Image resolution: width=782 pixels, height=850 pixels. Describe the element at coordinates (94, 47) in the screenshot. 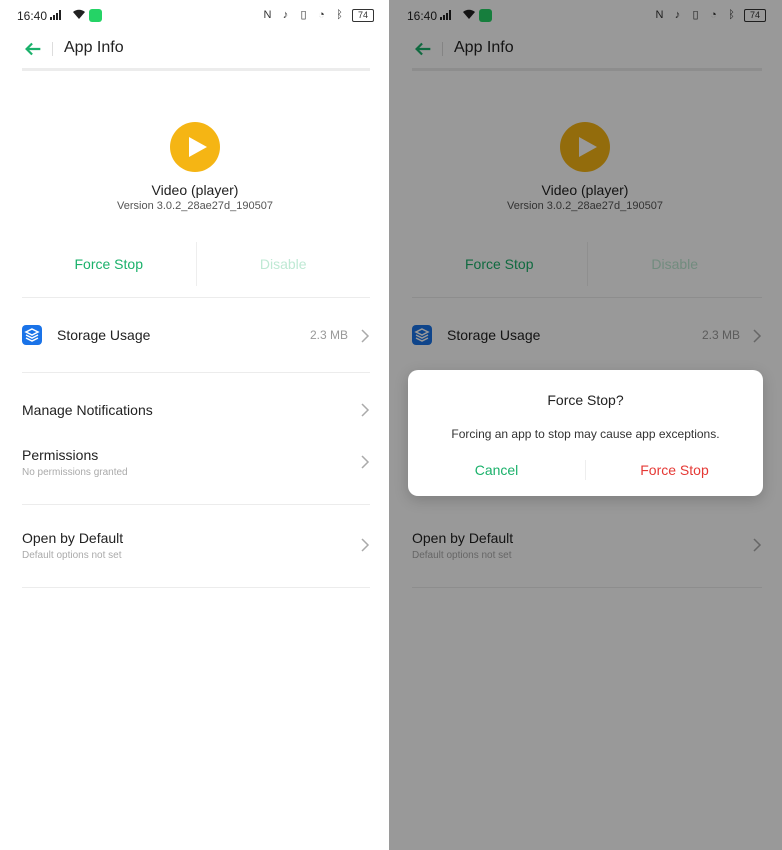

I see `page-title: App Info` at that location.